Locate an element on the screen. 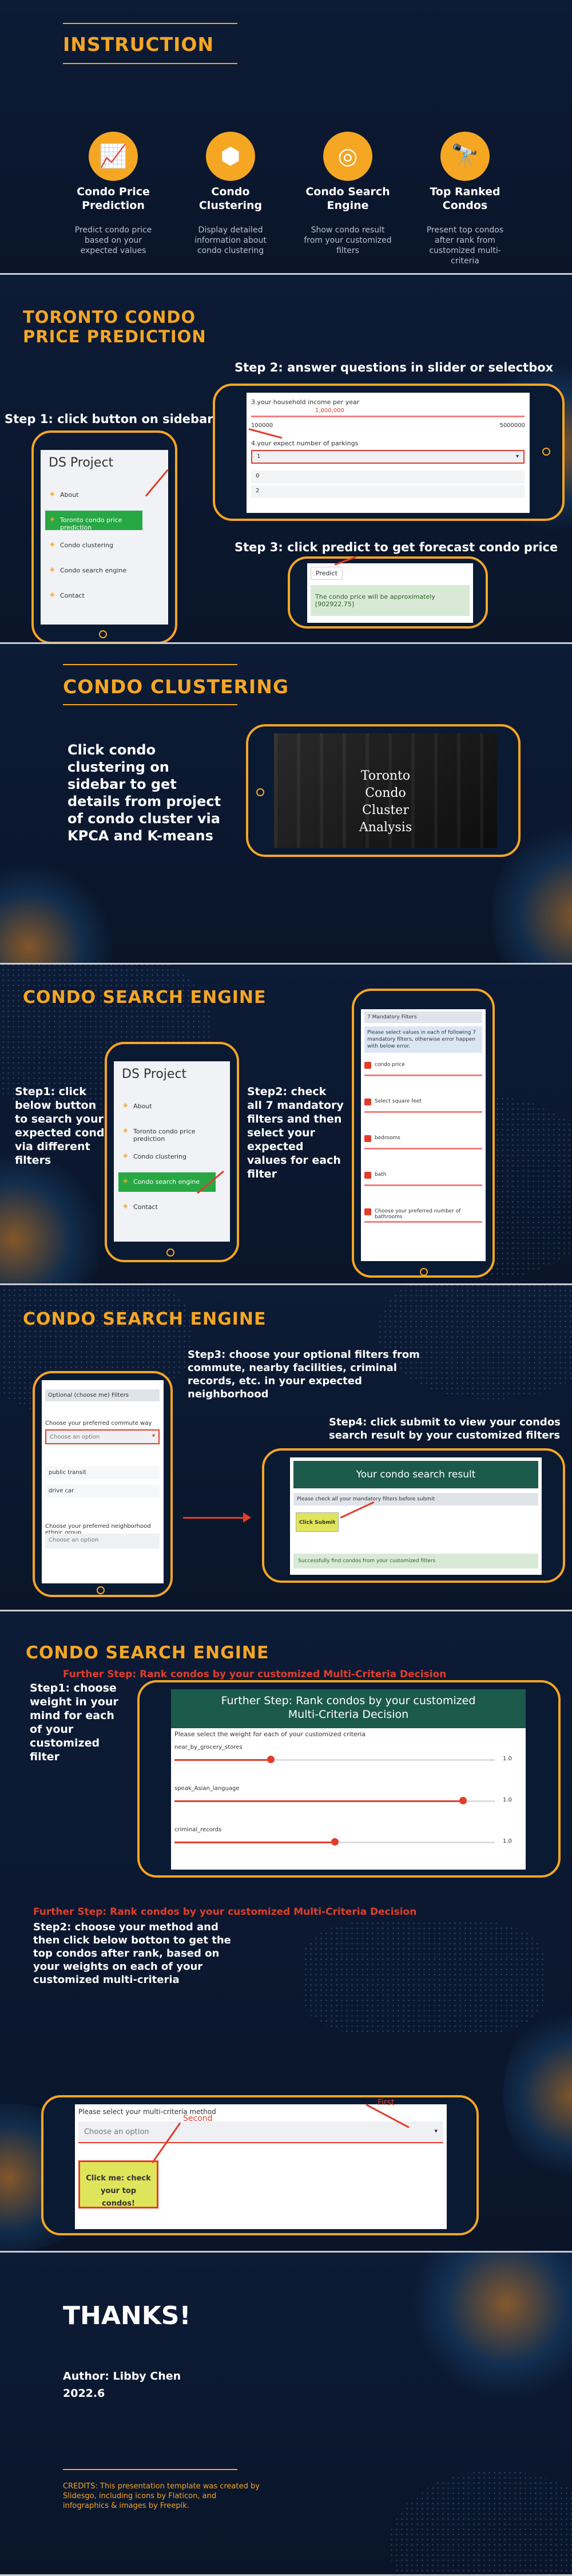 Image resolution: width=572 pixels, height=2576 pixels. card-title: Top Ranked Condos is located at coordinates (465, 198).